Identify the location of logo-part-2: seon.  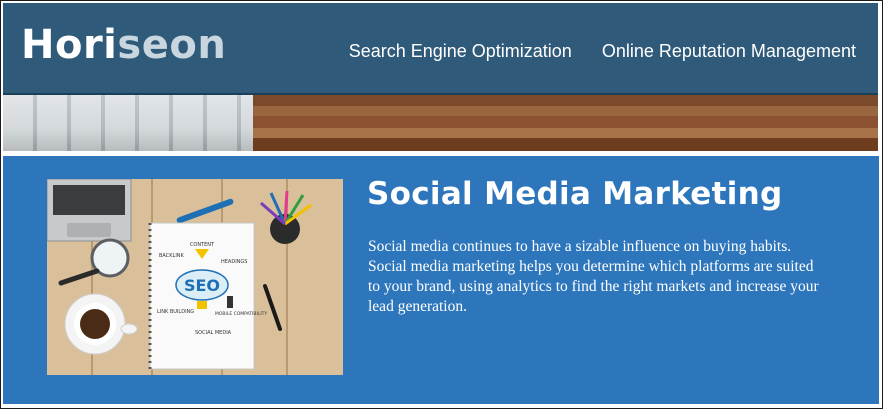
(172, 45).